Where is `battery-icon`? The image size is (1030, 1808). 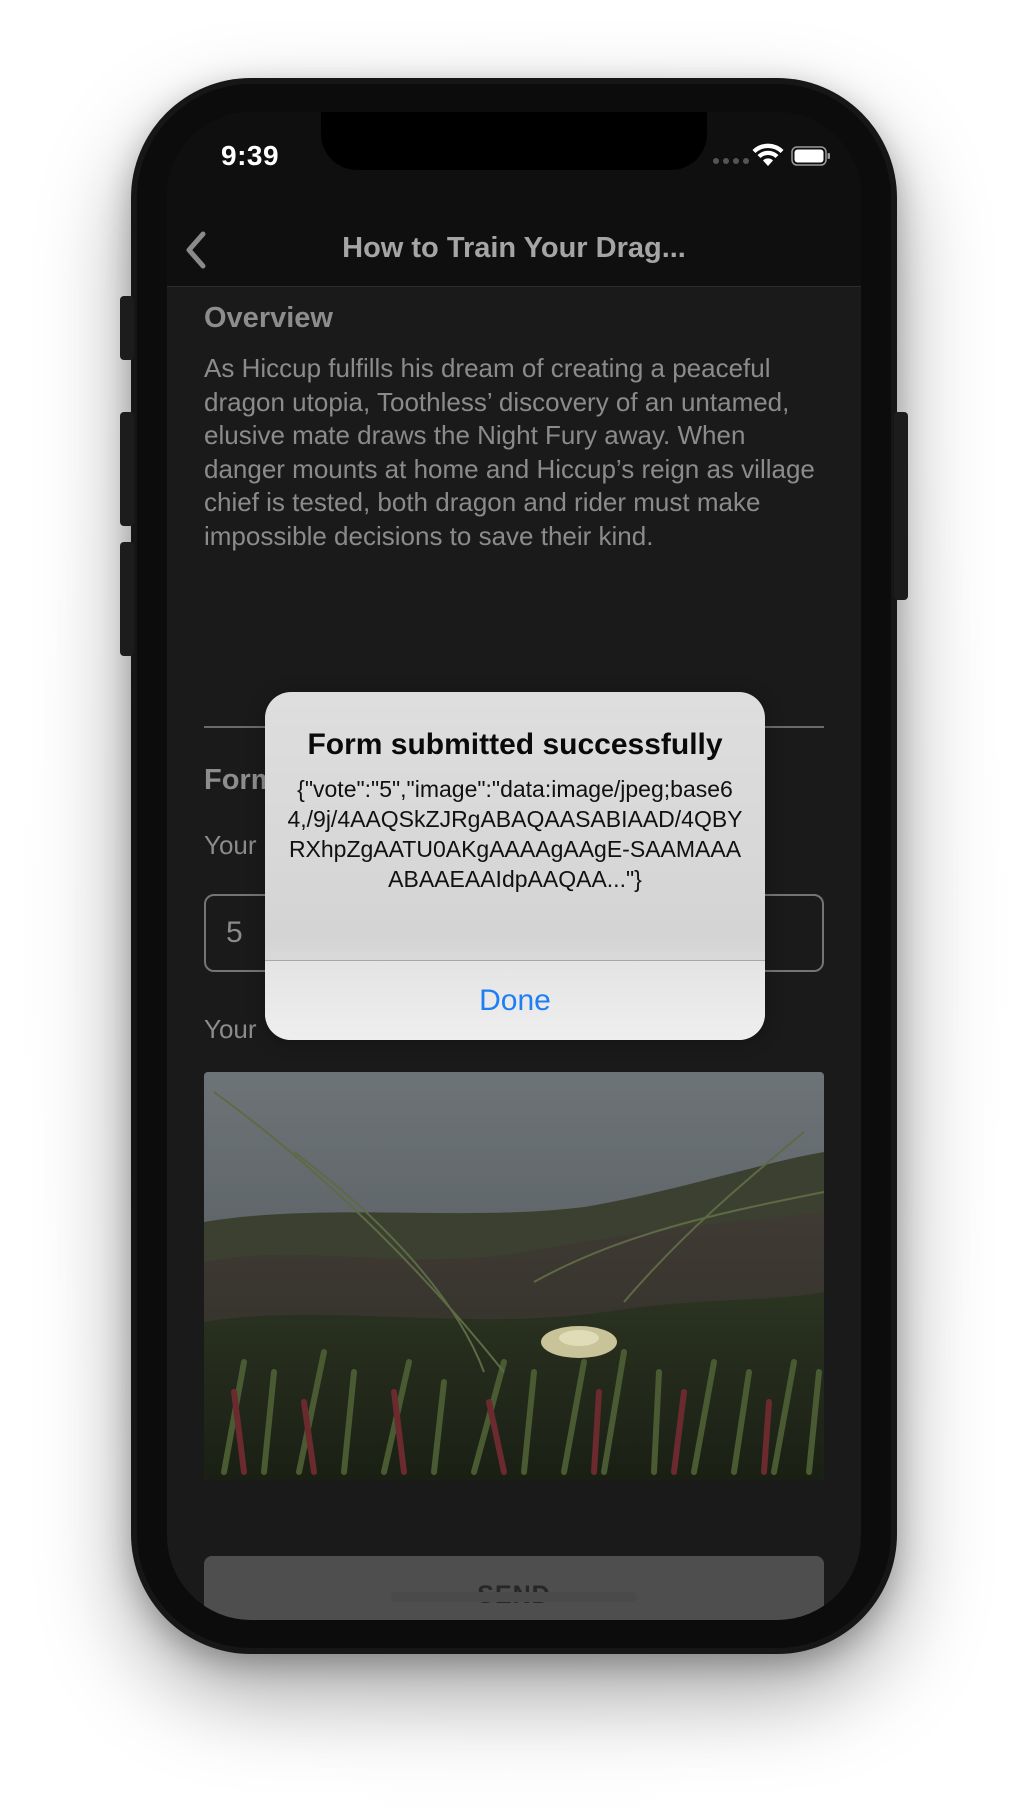
battery-icon is located at coordinates (810, 156).